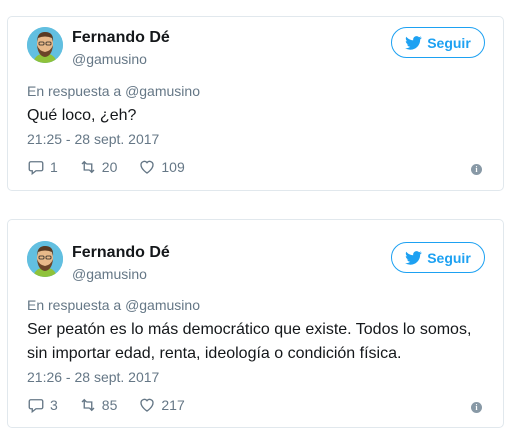  Describe the element at coordinates (54, 167) in the screenshot. I see `reply-count: 1` at that location.